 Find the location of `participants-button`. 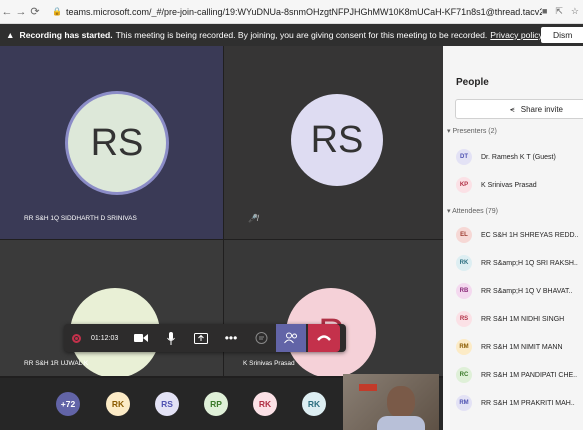

participants-button is located at coordinates (291, 338).